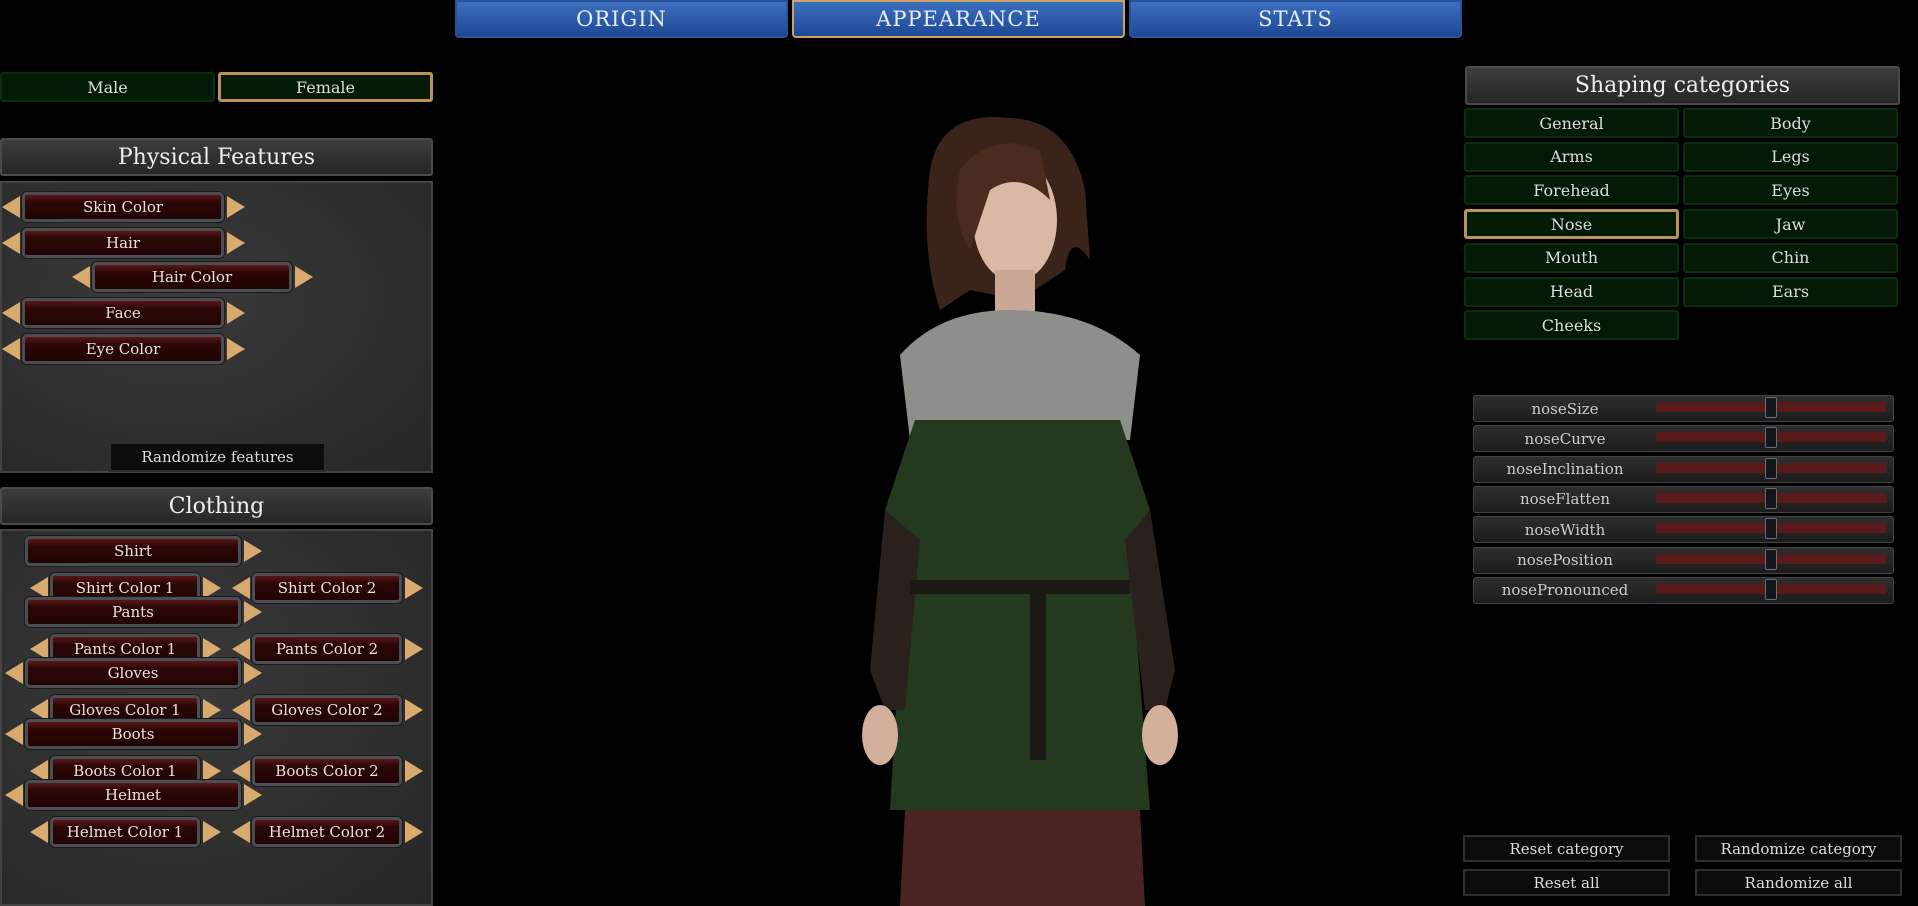 Image resolution: width=1918 pixels, height=906 pixels. I want to click on pants-color-2-prev-arrow-icon, so click(241, 649).